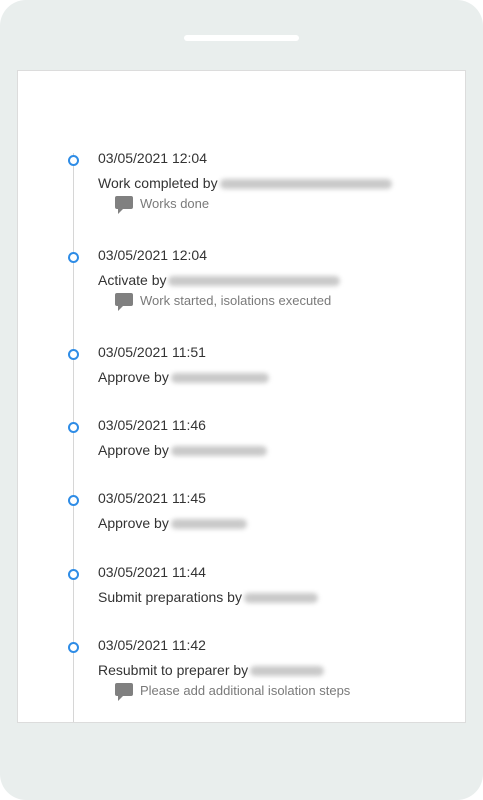 This screenshot has height=800, width=483. What do you see at coordinates (158, 183) in the screenshot?
I see `entry-action: Work completed by` at bounding box center [158, 183].